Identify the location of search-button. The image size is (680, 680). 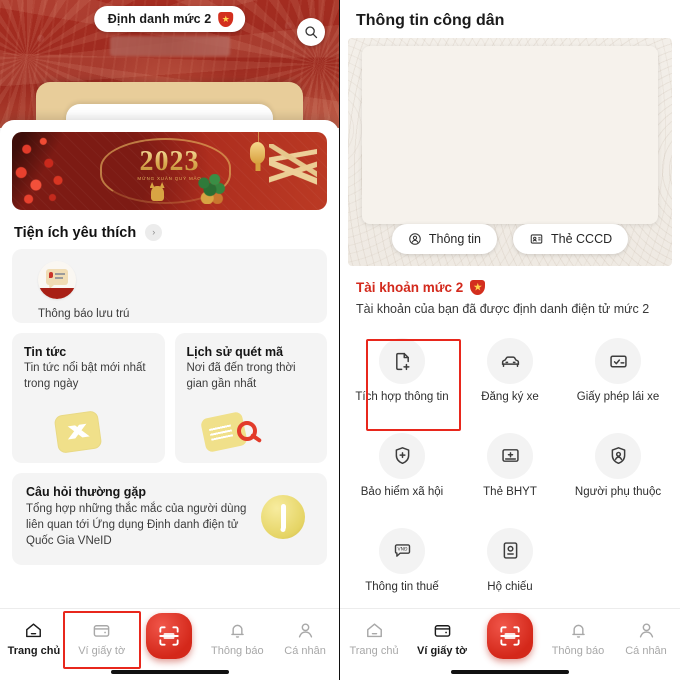
(311, 32).